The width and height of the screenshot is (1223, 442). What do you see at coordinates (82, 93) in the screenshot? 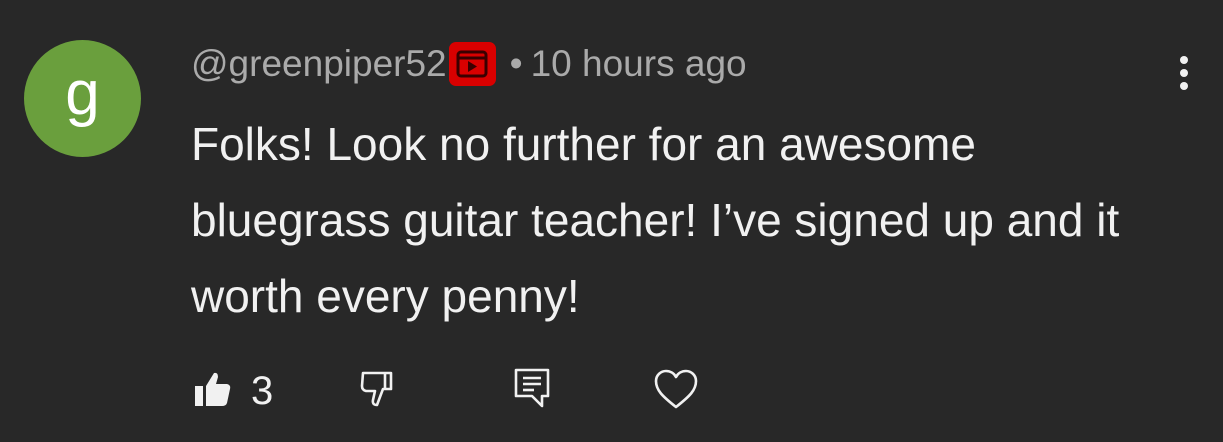
I see `avatar-letter: g` at bounding box center [82, 93].